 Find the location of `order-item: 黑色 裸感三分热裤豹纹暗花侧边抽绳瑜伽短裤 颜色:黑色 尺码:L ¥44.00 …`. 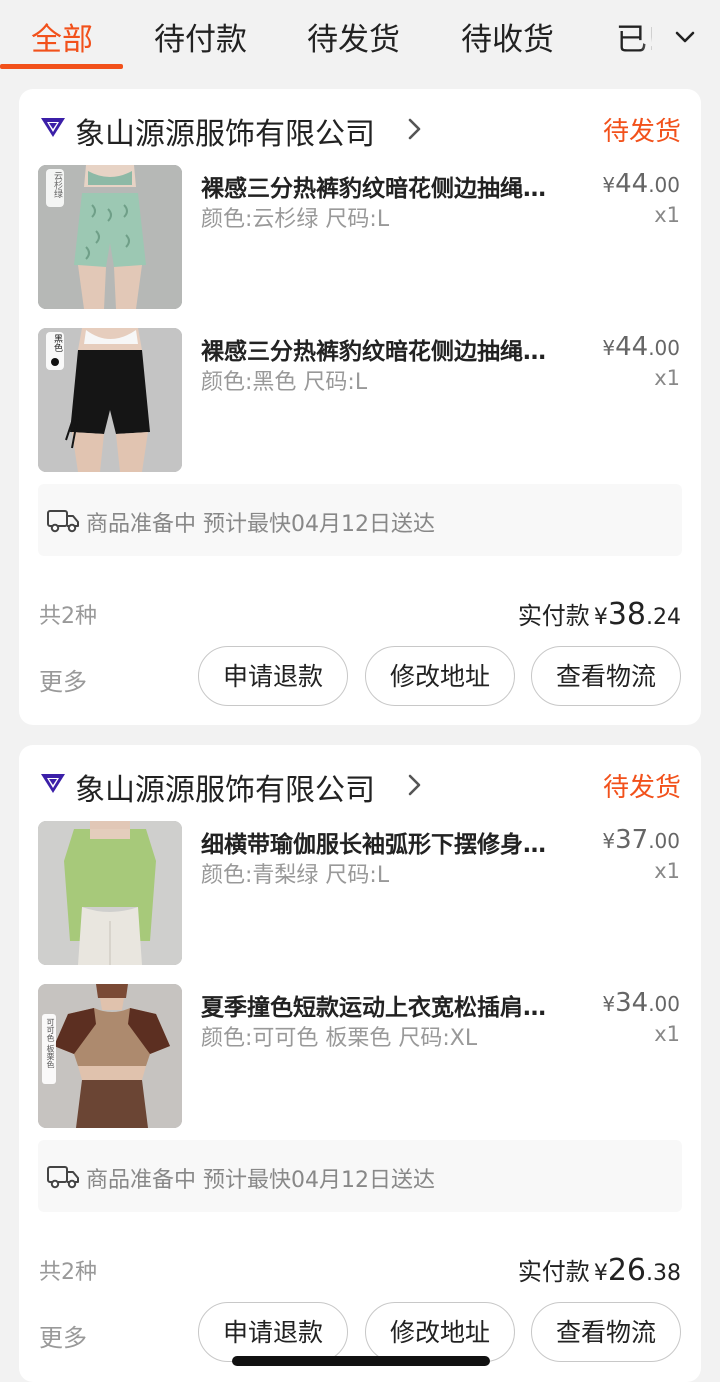

order-item: 黑色 裸感三分热裤豹纹暗花侧边抽绳瑜伽短裤 颜色:黑色 尺码:L ¥44.00 … is located at coordinates (360, 400).